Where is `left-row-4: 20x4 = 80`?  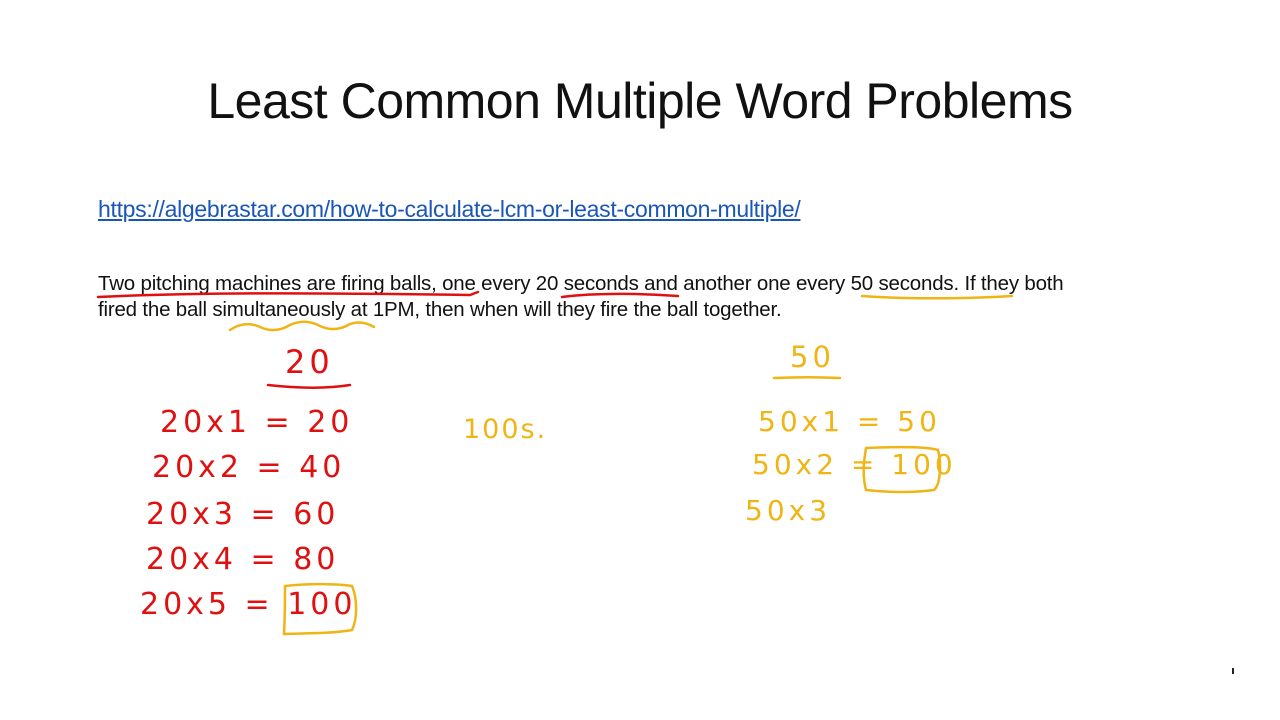 left-row-4: 20x4 = 80 is located at coordinates (243, 559).